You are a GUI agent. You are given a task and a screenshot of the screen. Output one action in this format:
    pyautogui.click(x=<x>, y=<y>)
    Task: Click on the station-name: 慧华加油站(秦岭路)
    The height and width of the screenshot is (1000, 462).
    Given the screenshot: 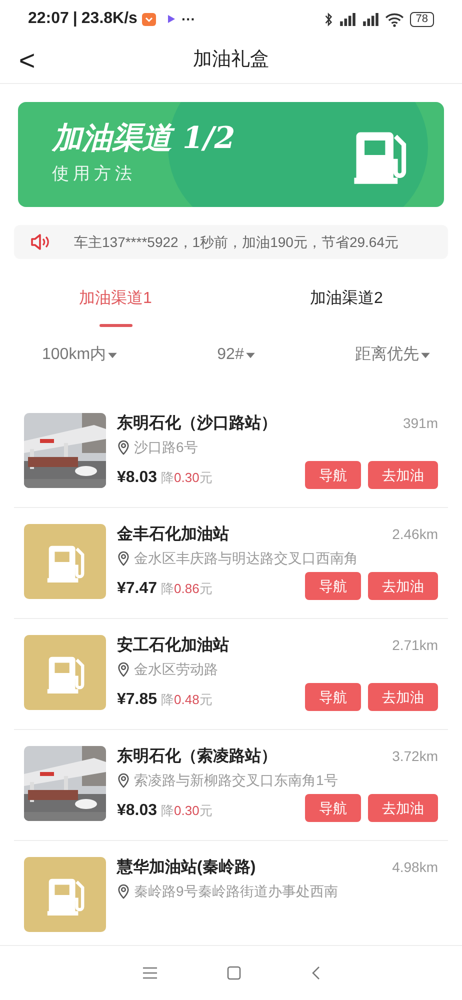 What is the action you would take?
    pyautogui.click(x=186, y=868)
    